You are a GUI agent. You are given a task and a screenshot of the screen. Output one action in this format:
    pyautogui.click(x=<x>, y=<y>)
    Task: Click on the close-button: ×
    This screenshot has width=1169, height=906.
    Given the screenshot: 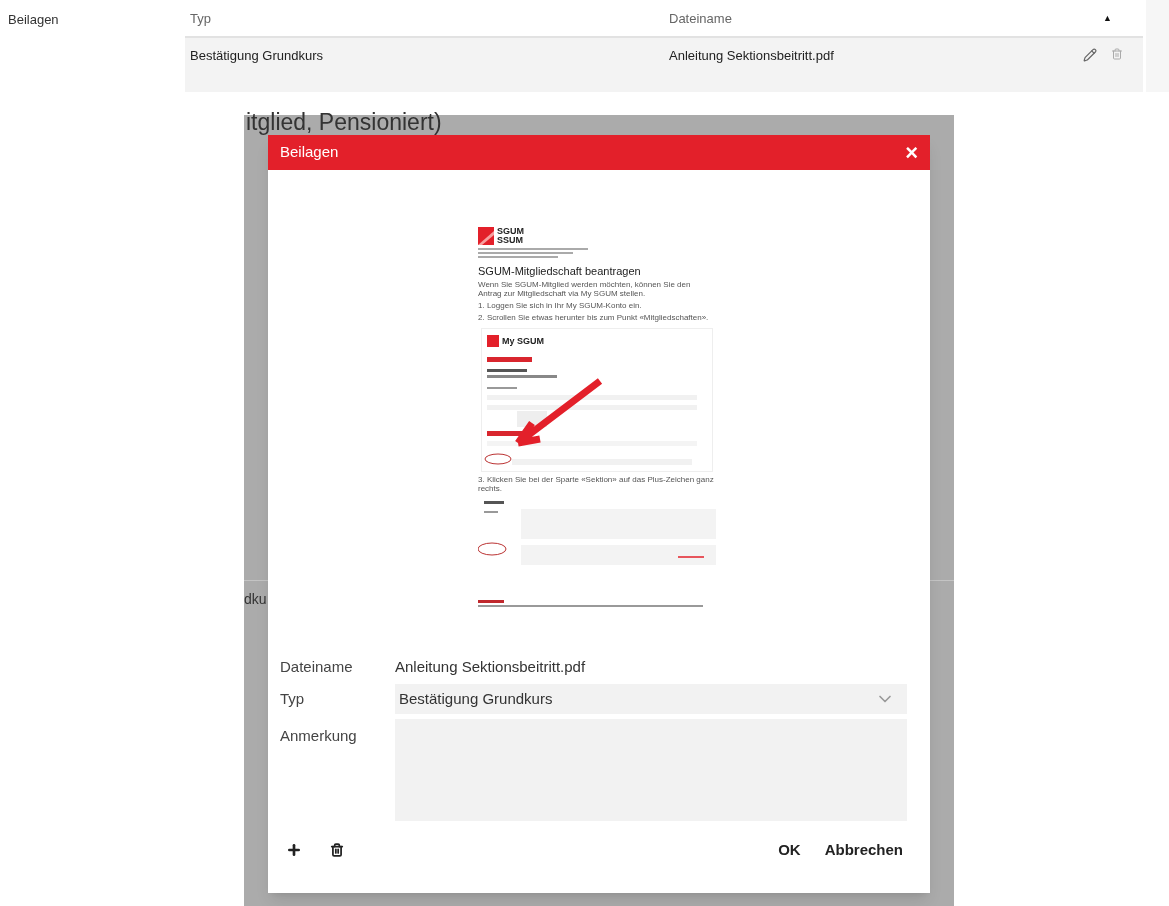 What is the action you would take?
    pyautogui.click(x=911, y=152)
    